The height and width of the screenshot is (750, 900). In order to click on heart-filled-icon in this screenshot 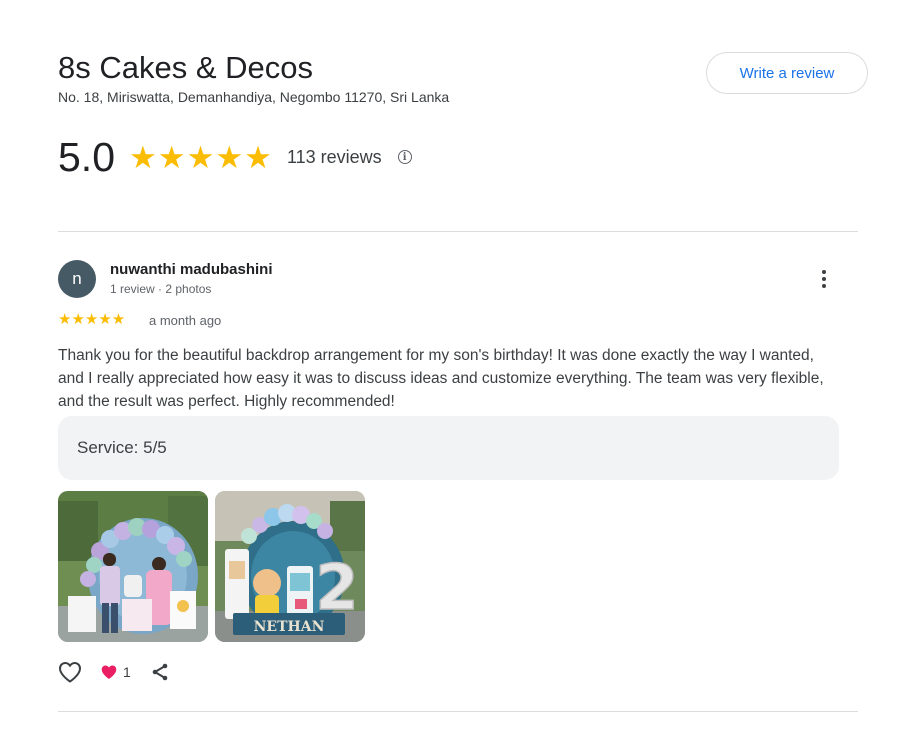, I will do `click(109, 672)`.